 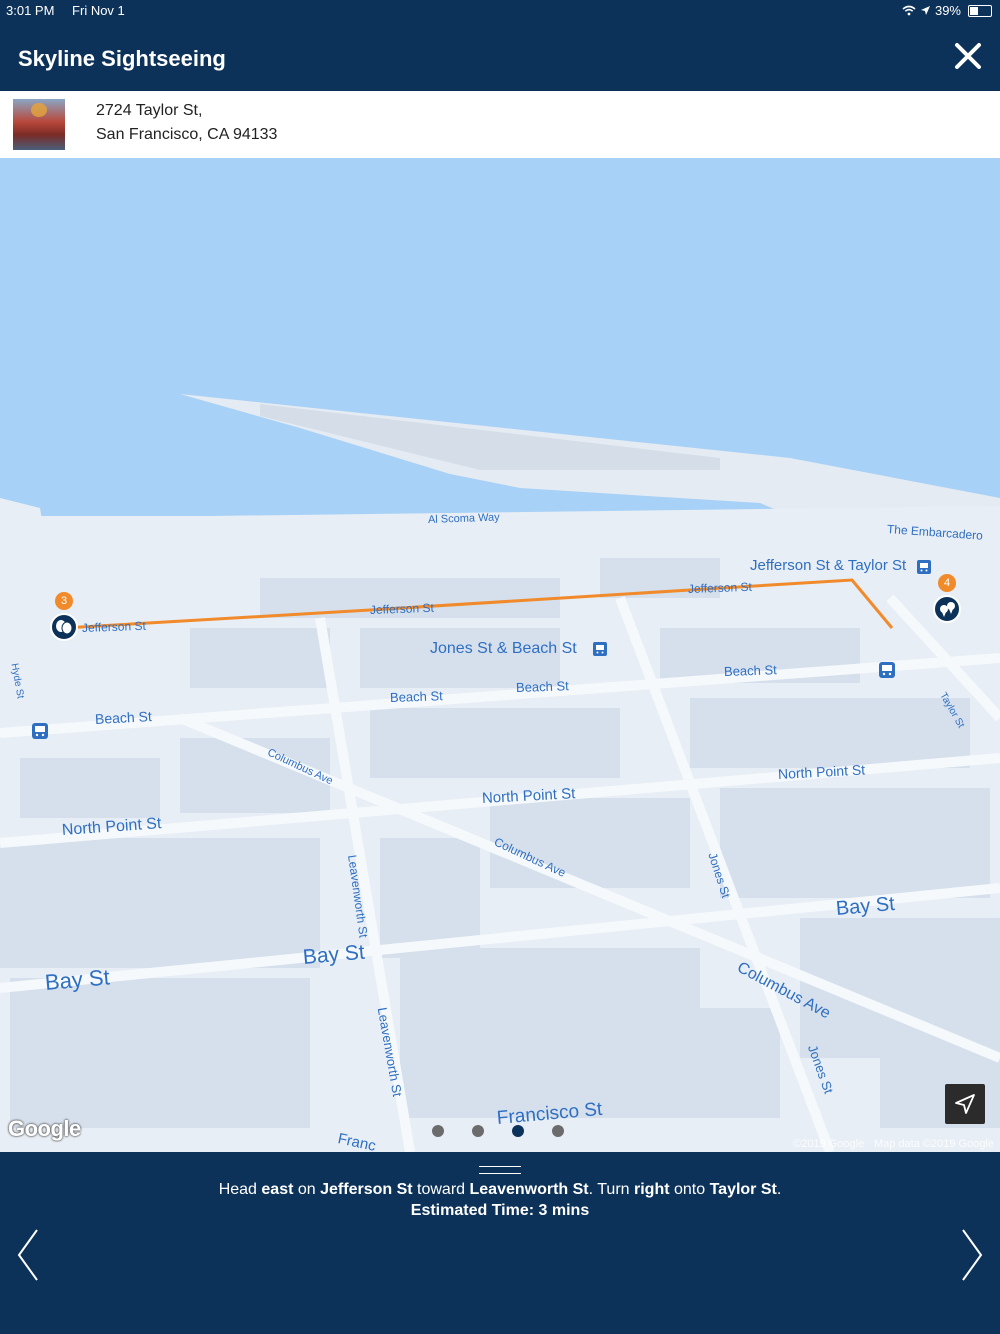 What do you see at coordinates (500, 1170) in the screenshot?
I see `drag-handle` at bounding box center [500, 1170].